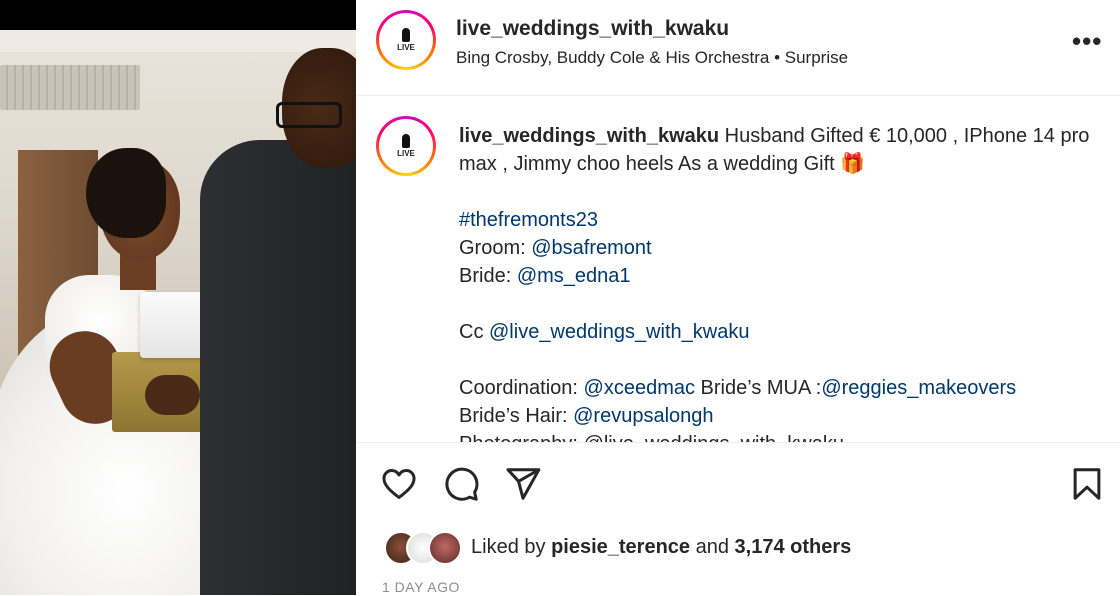 This screenshot has height=596, width=1120. What do you see at coordinates (620, 547) in the screenshot?
I see `liker-username: piesie_terence` at bounding box center [620, 547].